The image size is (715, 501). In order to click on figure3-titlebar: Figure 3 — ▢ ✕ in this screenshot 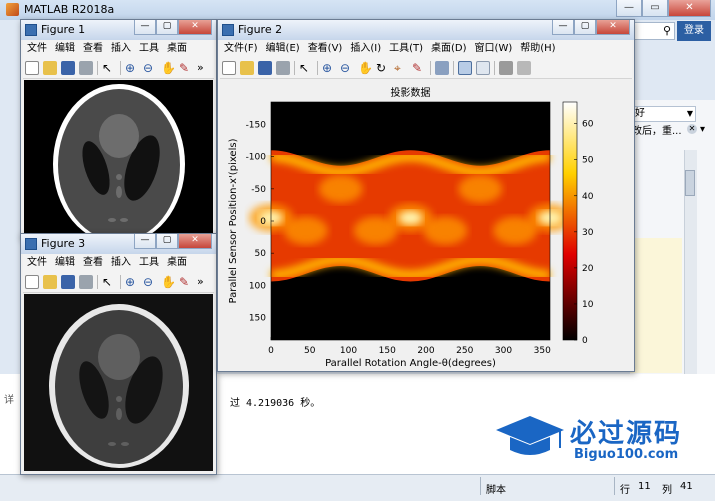, I will do `click(118, 244)`.